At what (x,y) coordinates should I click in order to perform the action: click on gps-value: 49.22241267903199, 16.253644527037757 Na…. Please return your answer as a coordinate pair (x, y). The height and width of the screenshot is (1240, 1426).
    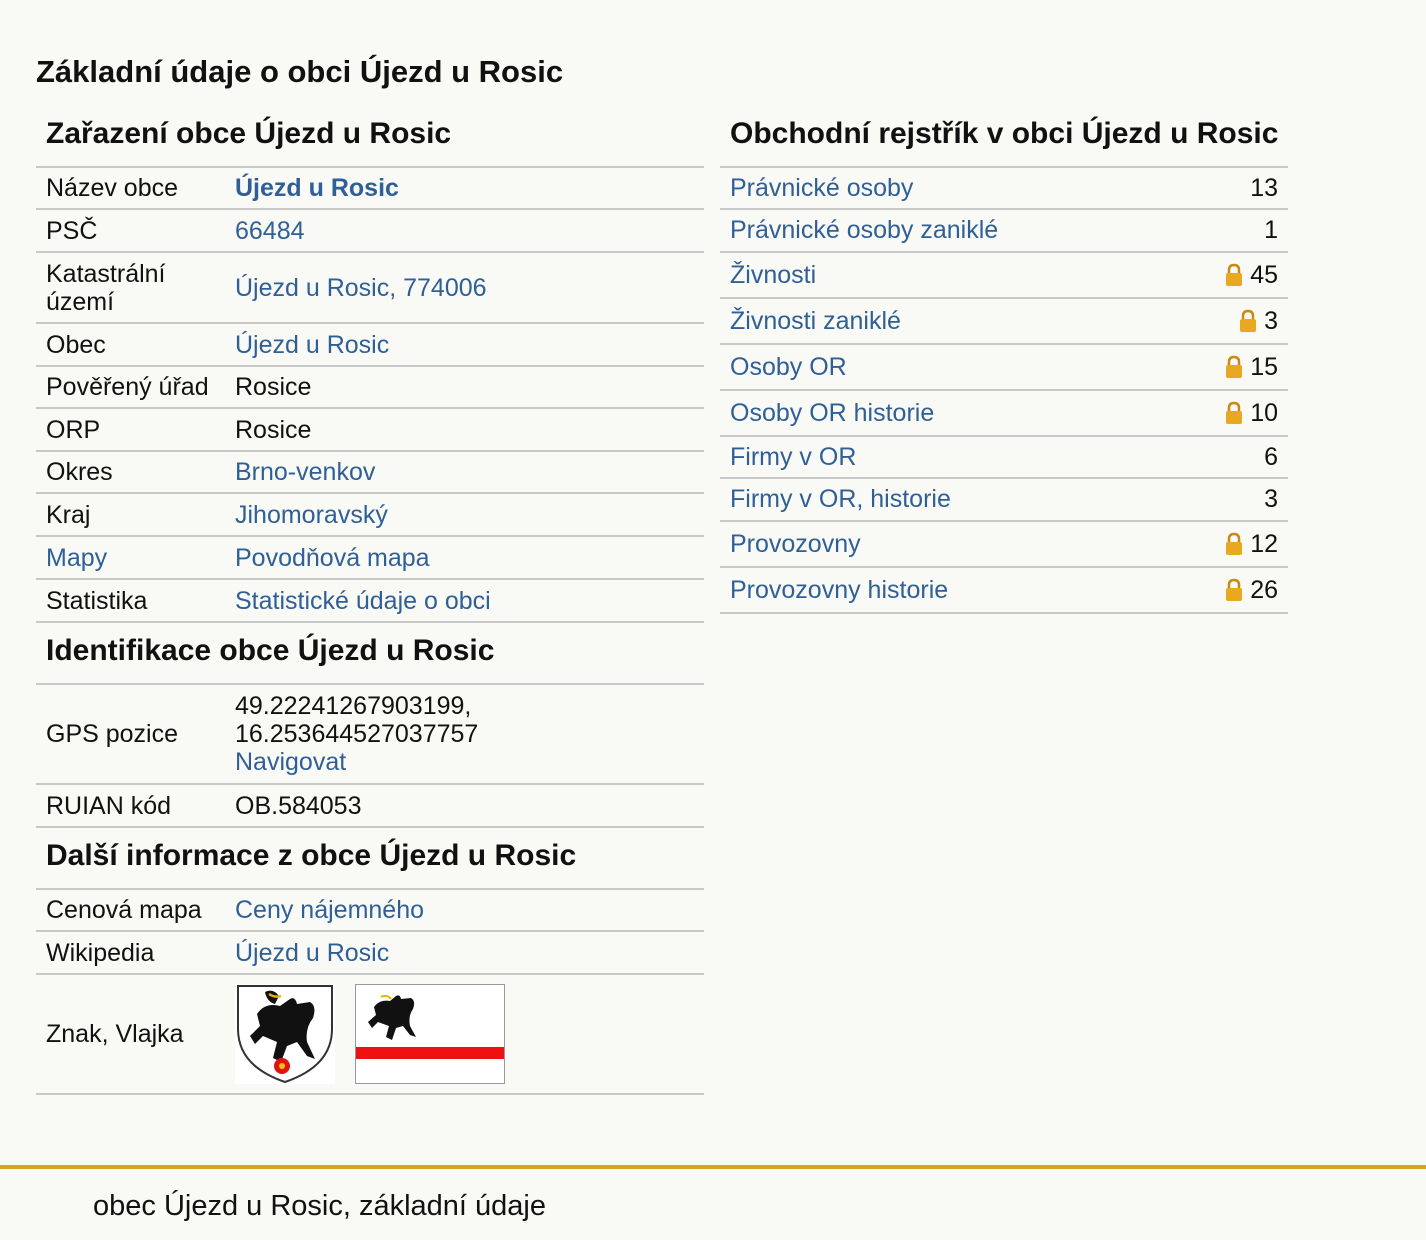
    Looking at the image, I should click on (469, 734).